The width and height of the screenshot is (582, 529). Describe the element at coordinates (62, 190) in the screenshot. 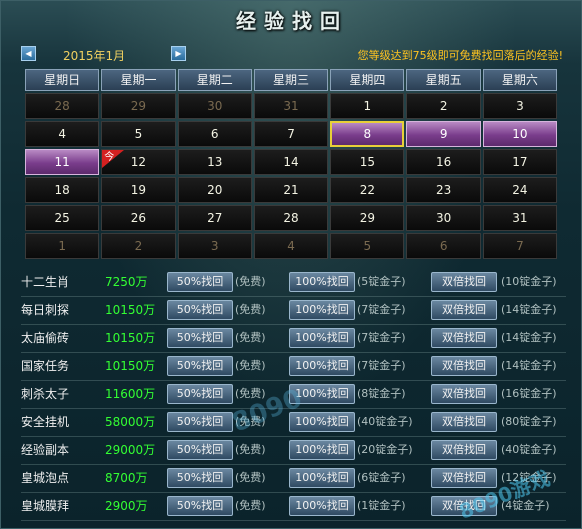

I see `calendar-day: 18` at that location.